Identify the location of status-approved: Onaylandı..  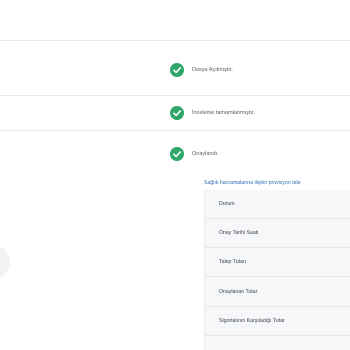
(194, 154).